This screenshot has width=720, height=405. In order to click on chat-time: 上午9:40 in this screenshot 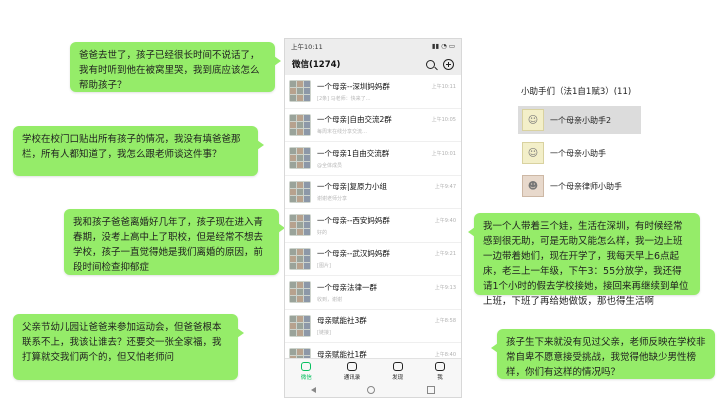, I will do `click(445, 220)`.